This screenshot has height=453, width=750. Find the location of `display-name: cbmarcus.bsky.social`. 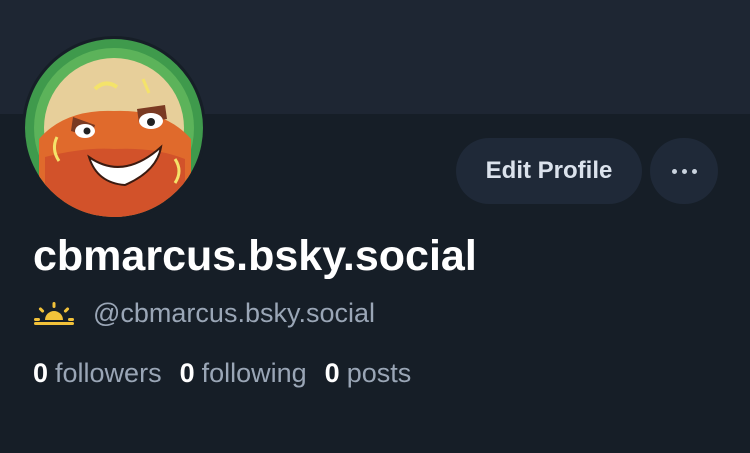

display-name: cbmarcus.bsky.social is located at coordinates (255, 256).